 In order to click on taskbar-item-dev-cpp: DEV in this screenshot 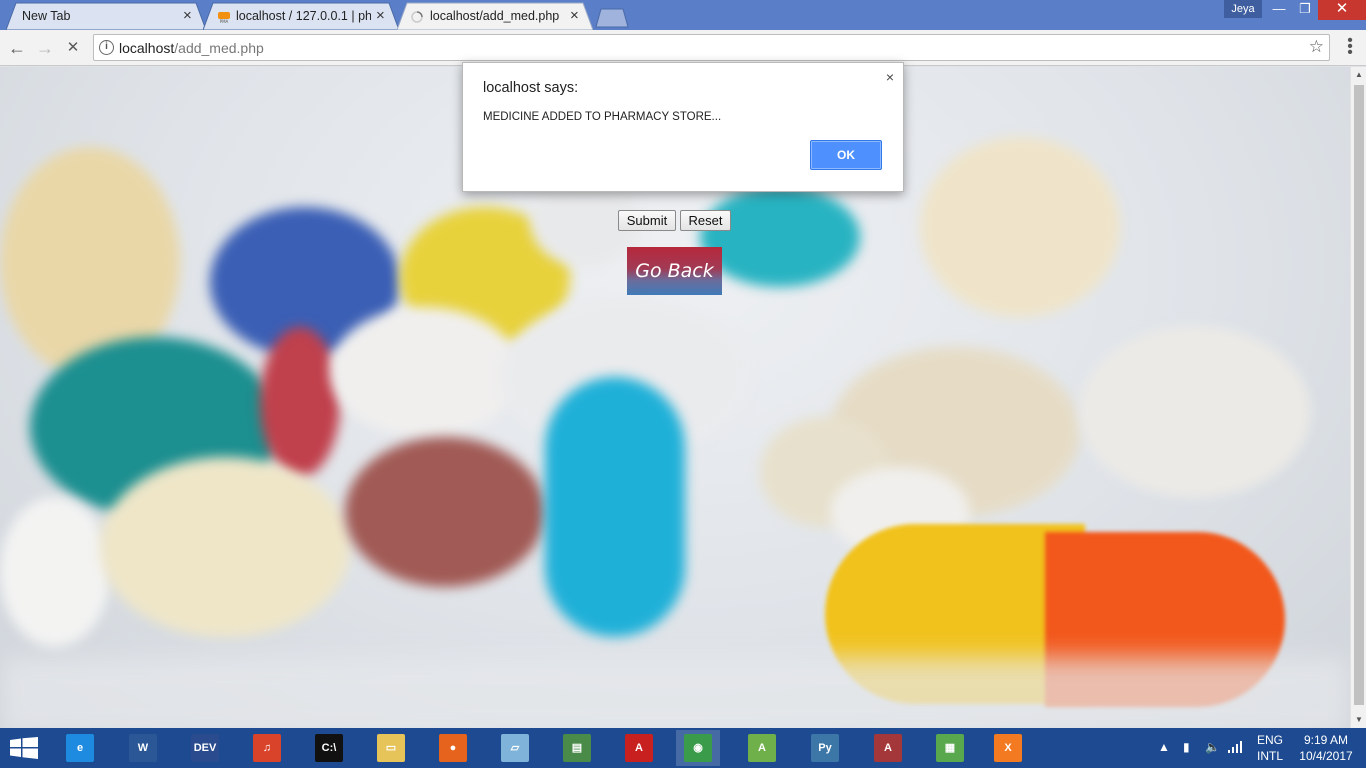, I will do `click(205, 748)`.